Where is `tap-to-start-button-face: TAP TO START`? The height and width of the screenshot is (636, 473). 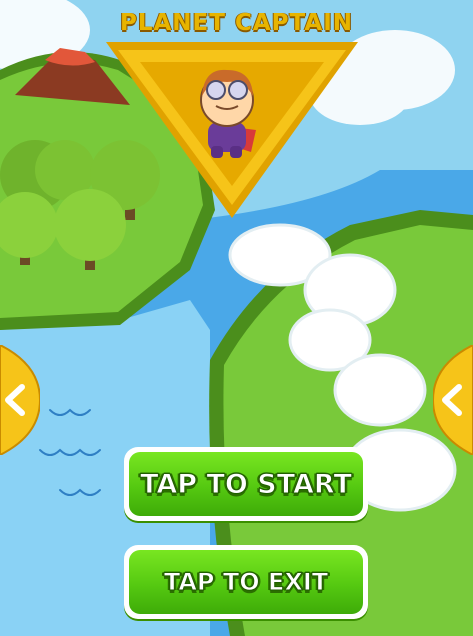
tap-to-start-button-face: TAP TO START is located at coordinates (246, 484).